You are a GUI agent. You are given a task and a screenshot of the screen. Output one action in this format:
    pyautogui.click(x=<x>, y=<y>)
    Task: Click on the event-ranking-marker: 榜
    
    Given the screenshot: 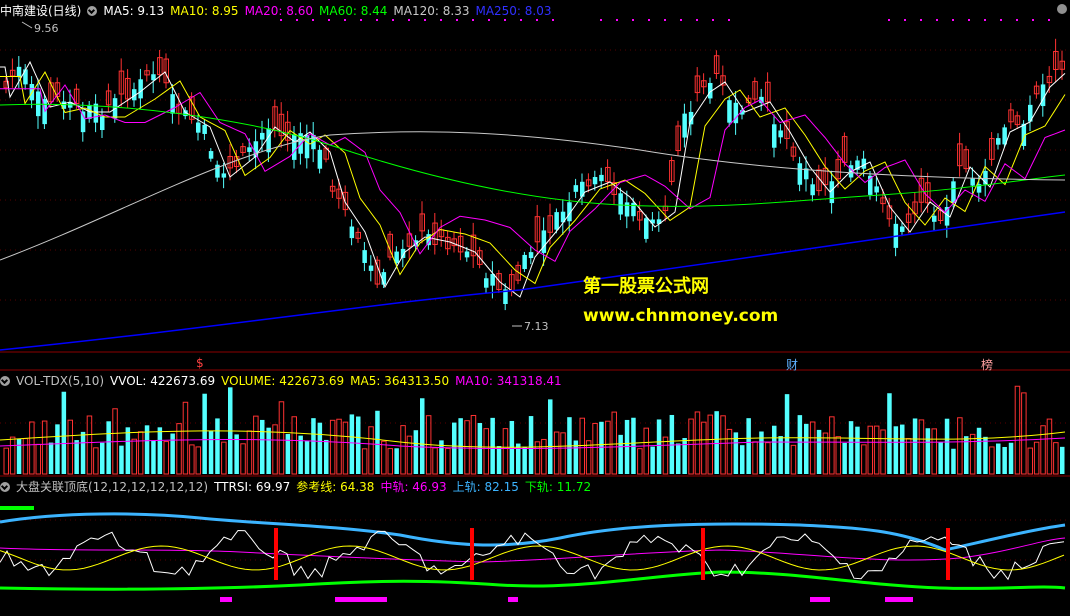 What is the action you would take?
    pyautogui.click(x=987, y=364)
    